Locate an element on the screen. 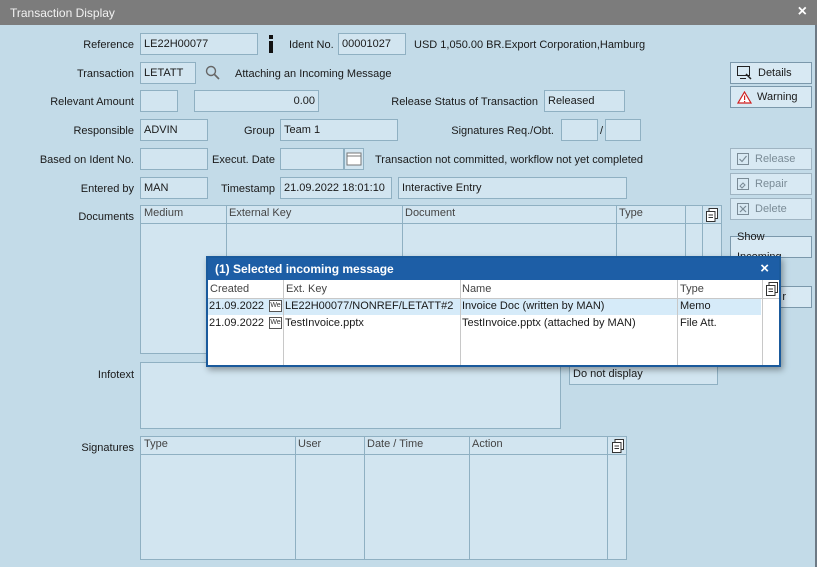 The width and height of the screenshot is (817, 567). close-icon: × is located at coordinates (802, 12).